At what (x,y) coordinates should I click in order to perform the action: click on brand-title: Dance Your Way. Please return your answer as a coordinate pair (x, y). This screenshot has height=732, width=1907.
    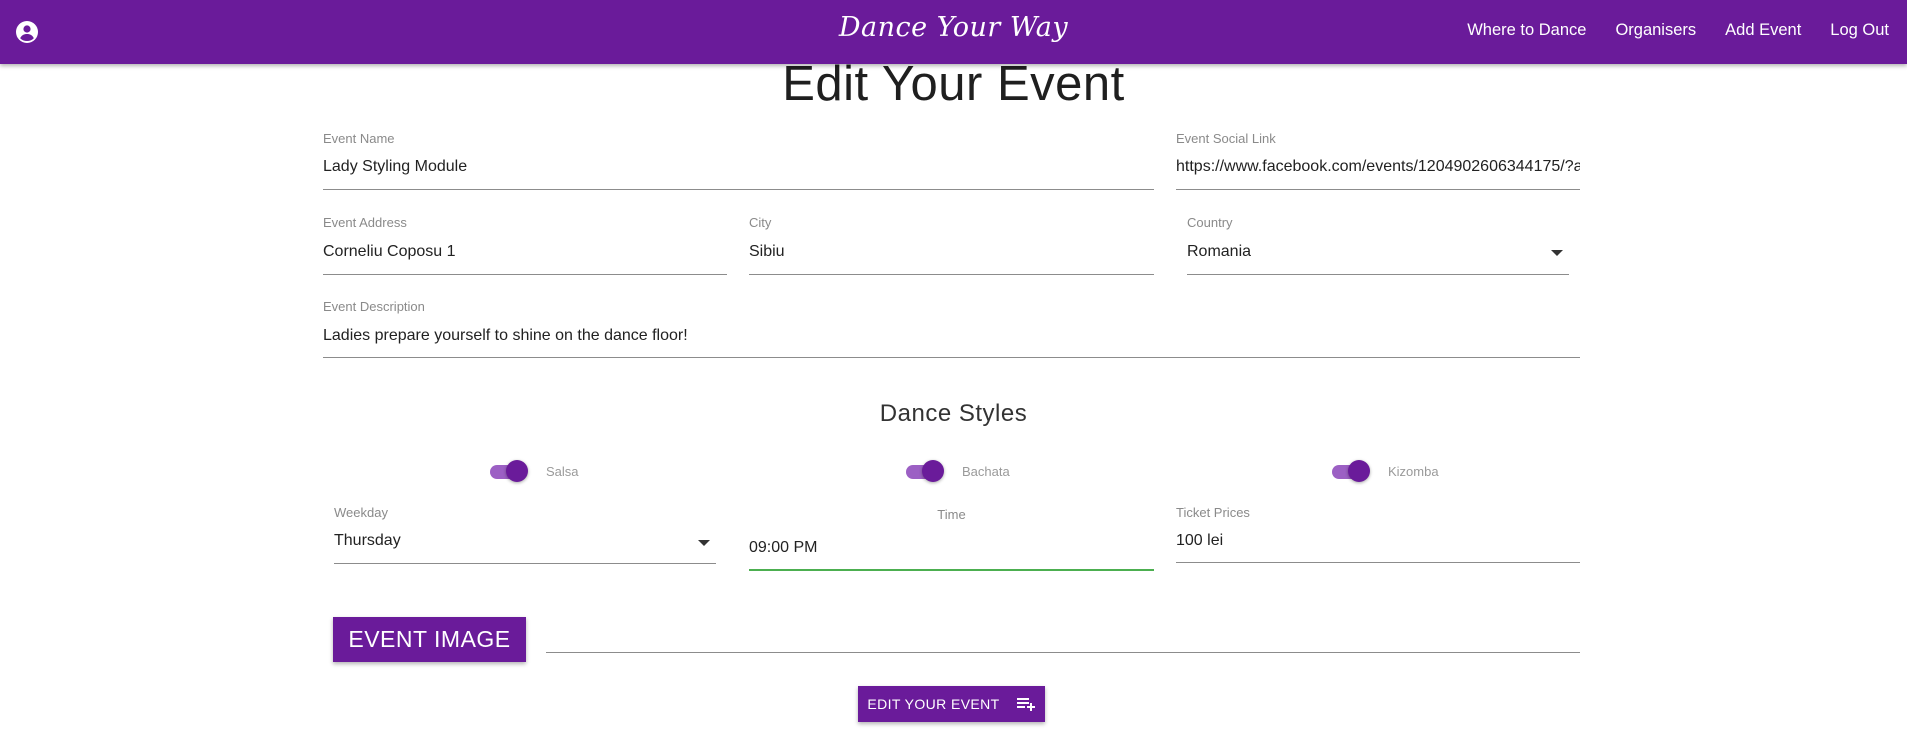
    Looking at the image, I should click on (953, 27).